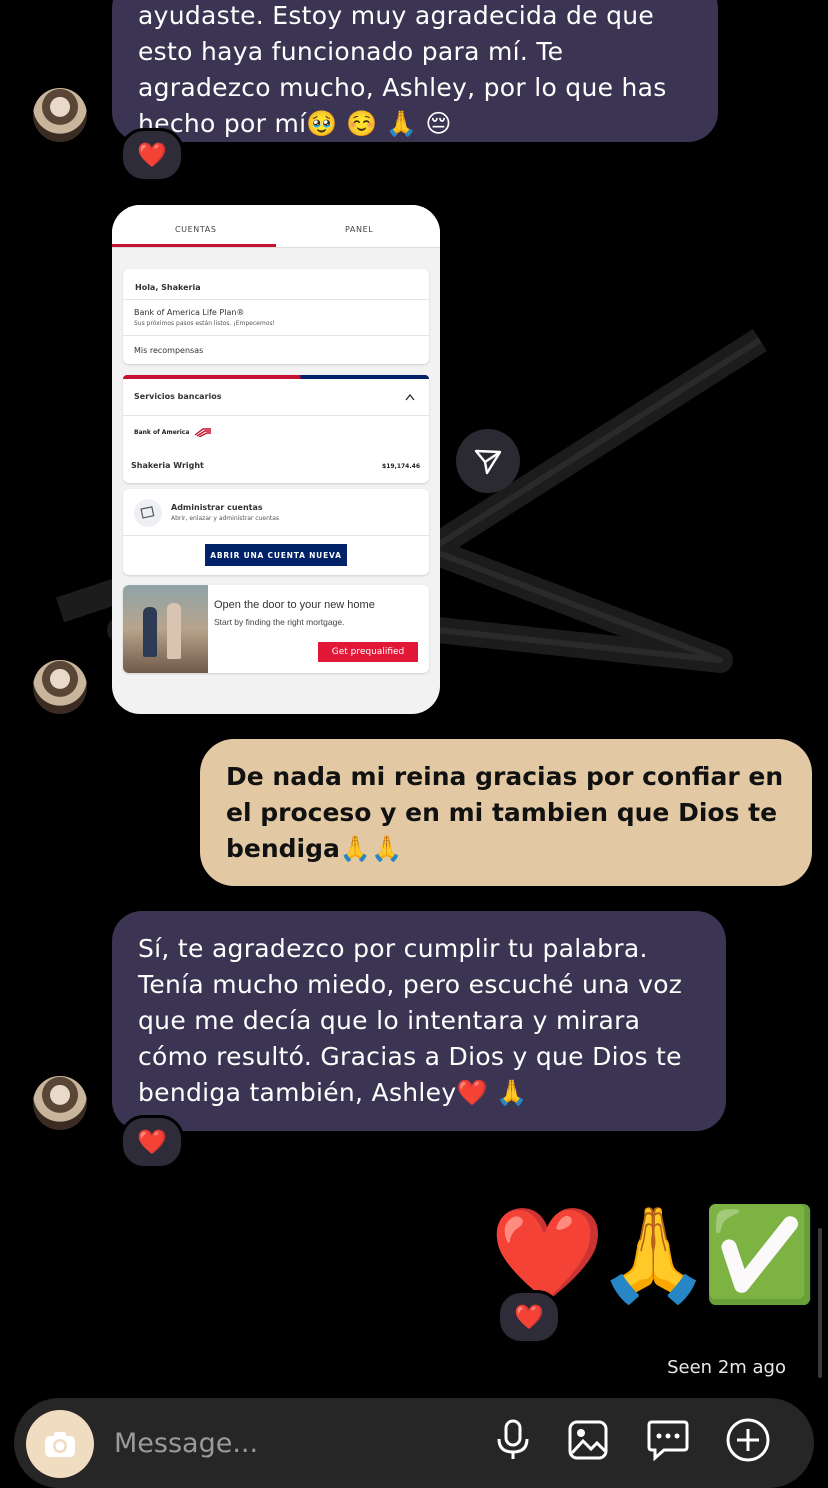 The height and width of the screenshot is (1488, 828). I want to click on camera-button, so click(60, 1444).